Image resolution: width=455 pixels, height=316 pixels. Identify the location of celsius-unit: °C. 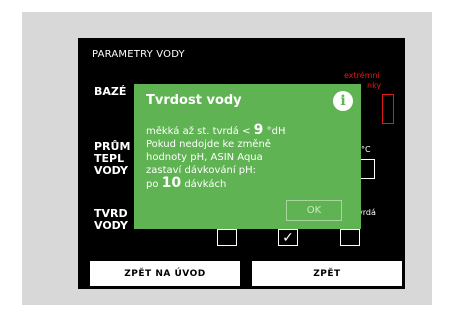
(366, 149).